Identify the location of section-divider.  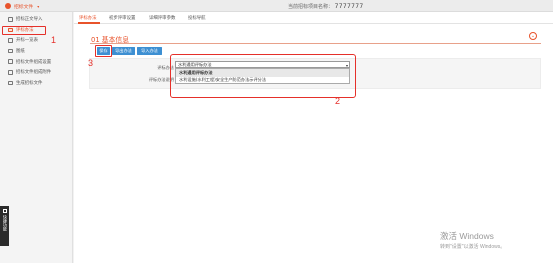
(315, 43).